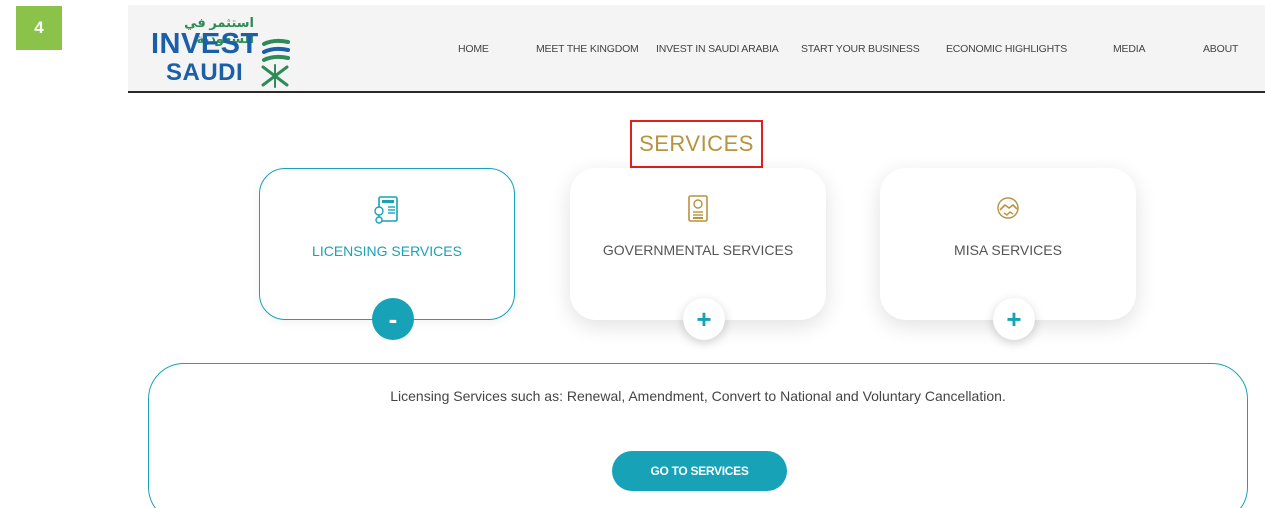 Image resolution: width=1265 pixels, height=508 pixels. I want to click on logo-invest-text: INVEST, so click(205, 44).